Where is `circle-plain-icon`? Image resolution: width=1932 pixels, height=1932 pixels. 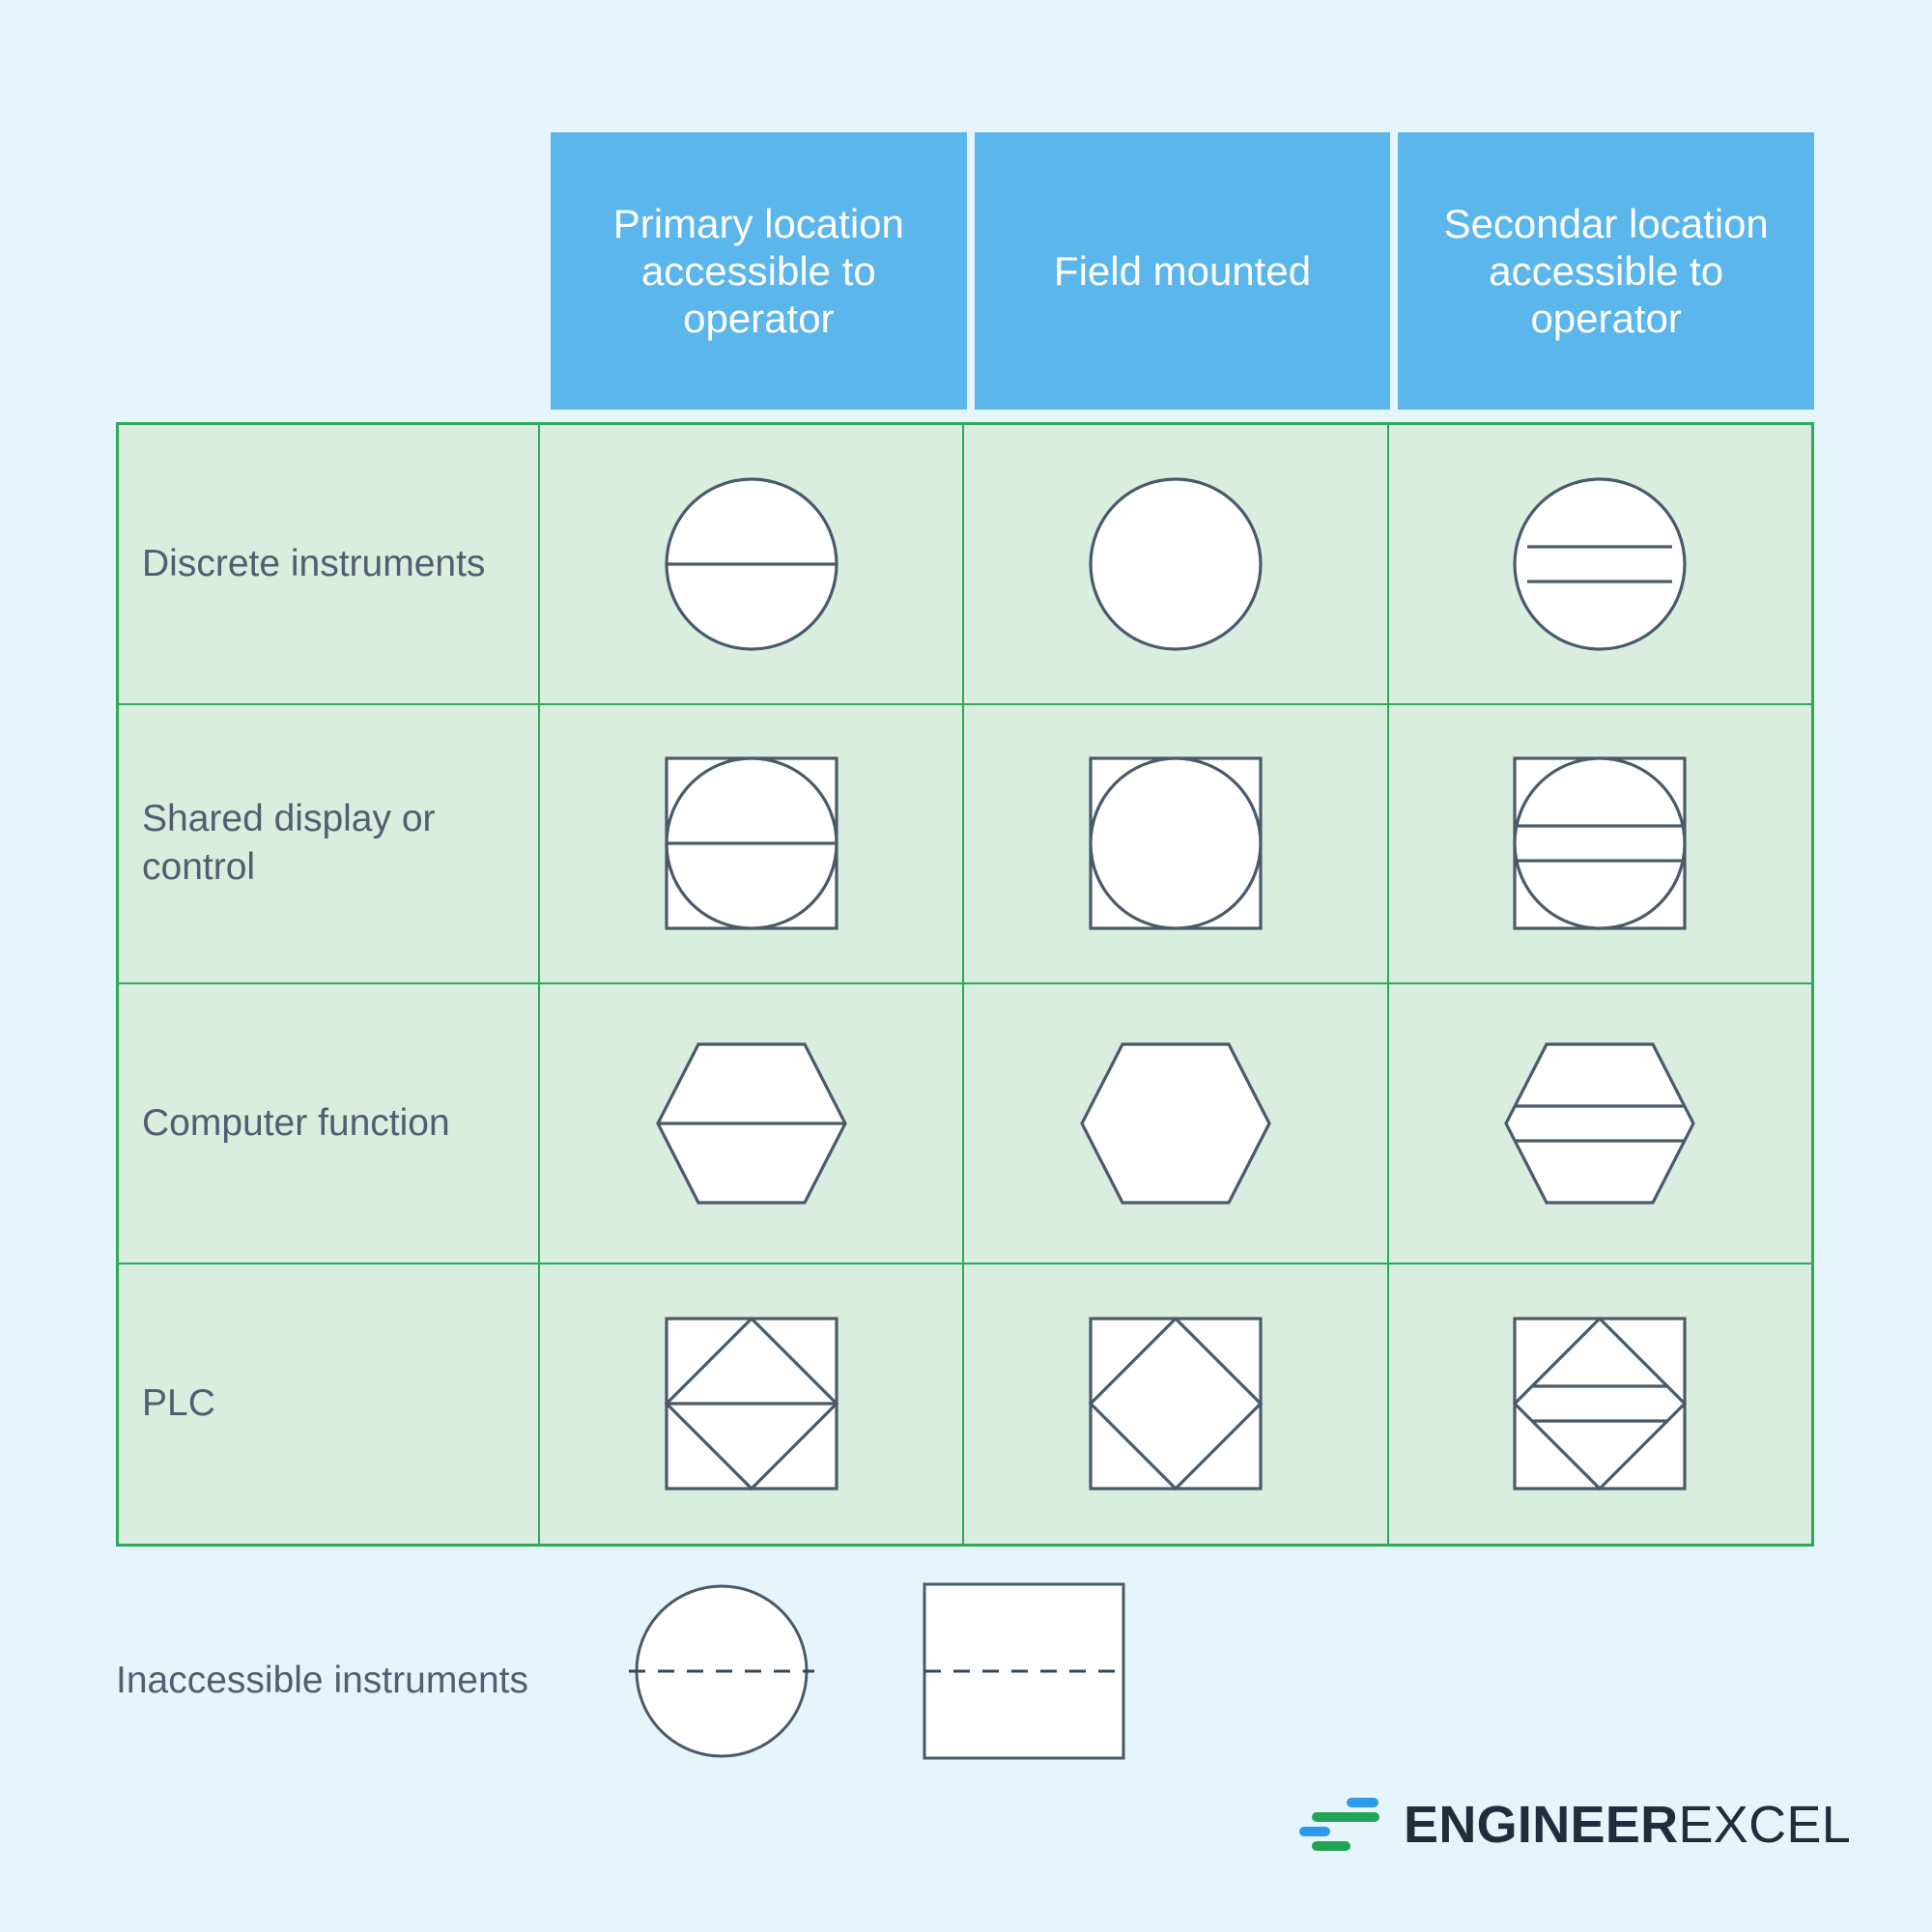 circle-plain-icon is located at coordinates (1176, 564).